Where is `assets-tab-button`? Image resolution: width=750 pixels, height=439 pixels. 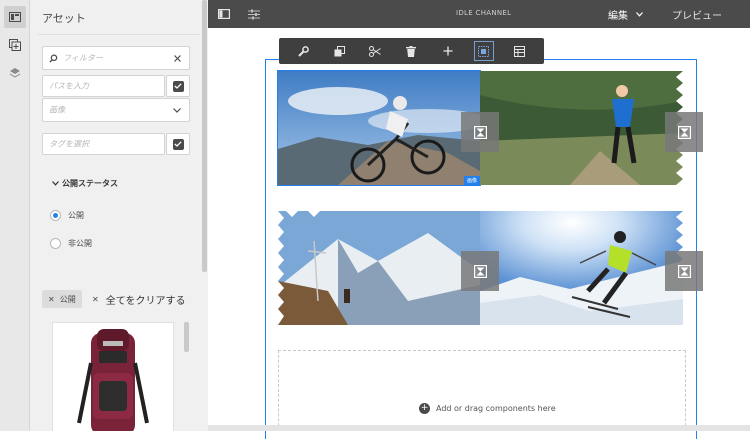 assets-tab-button is located at coordinates (15, 45).